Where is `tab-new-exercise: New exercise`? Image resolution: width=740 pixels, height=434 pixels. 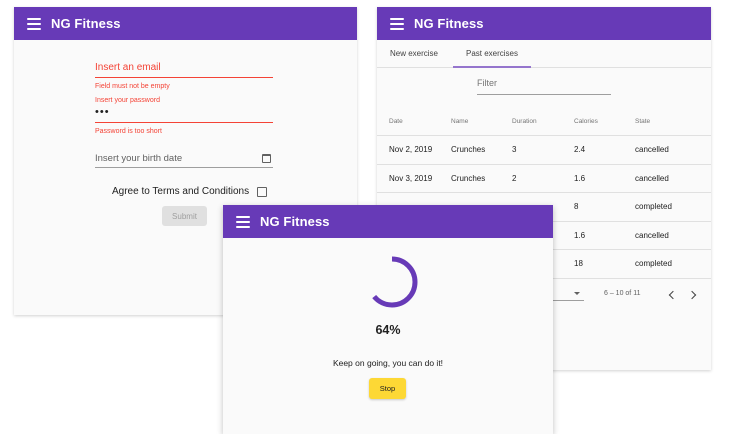
tab-new-exercise: New exercise is located at coordinates (414, 53).